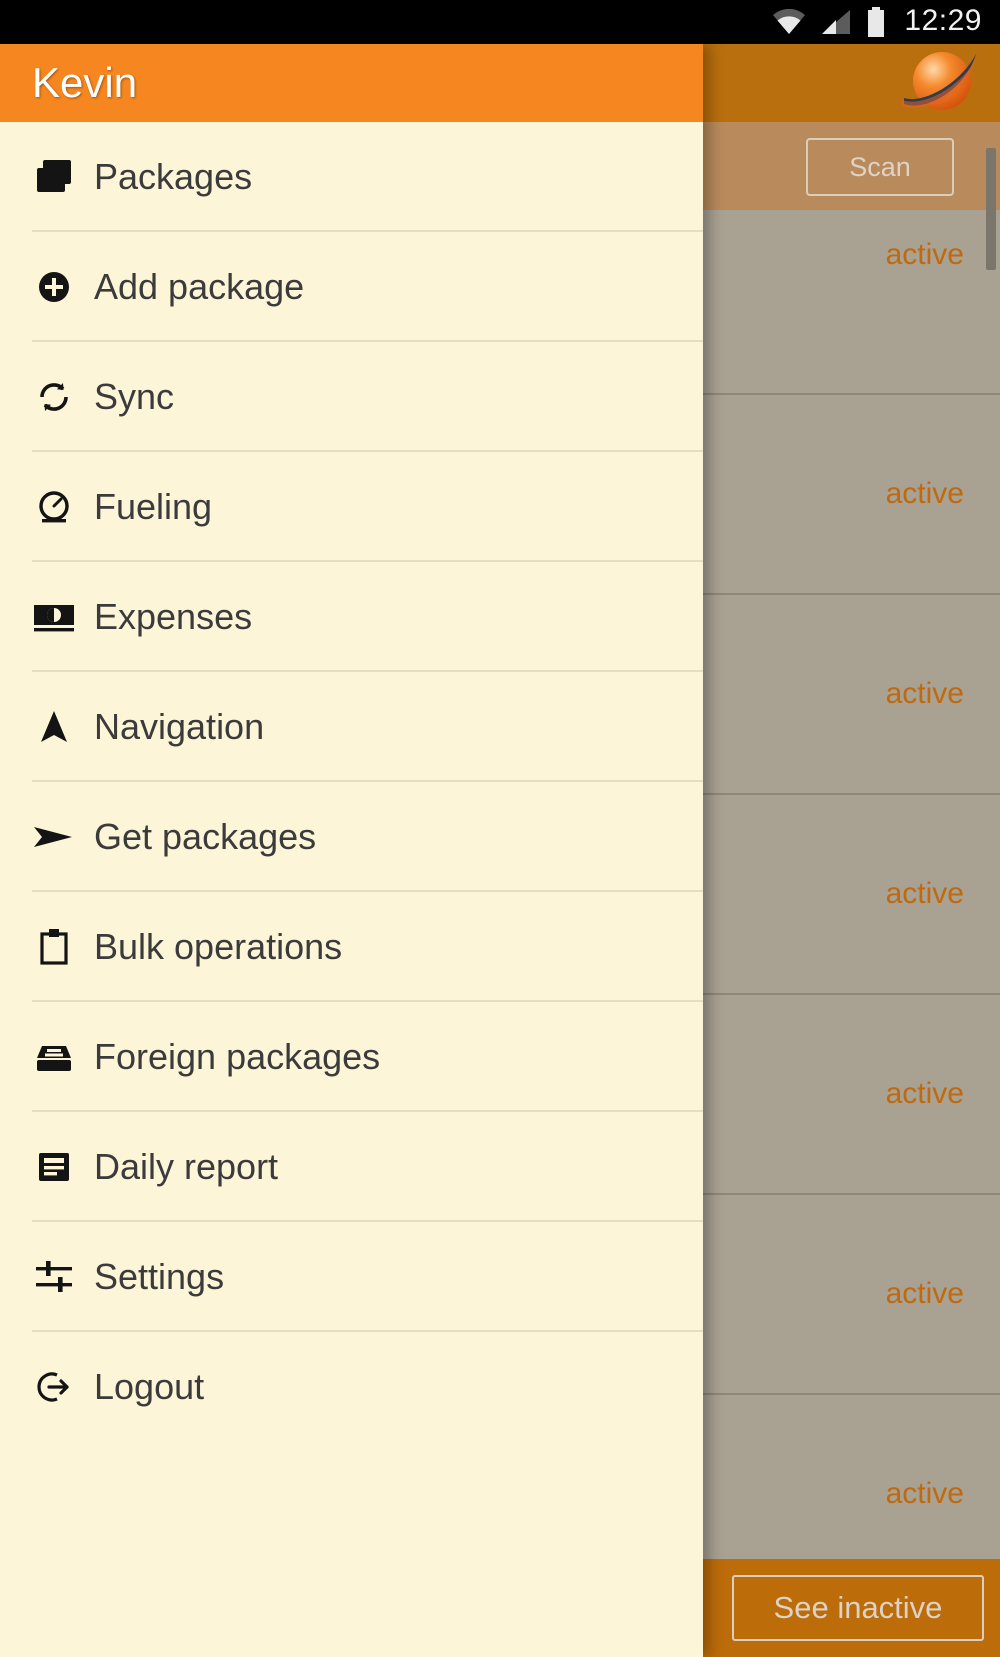 The height and width of the screenshot is (1657, 1000). I want to click on clipboard-icon, so click(54, 947).